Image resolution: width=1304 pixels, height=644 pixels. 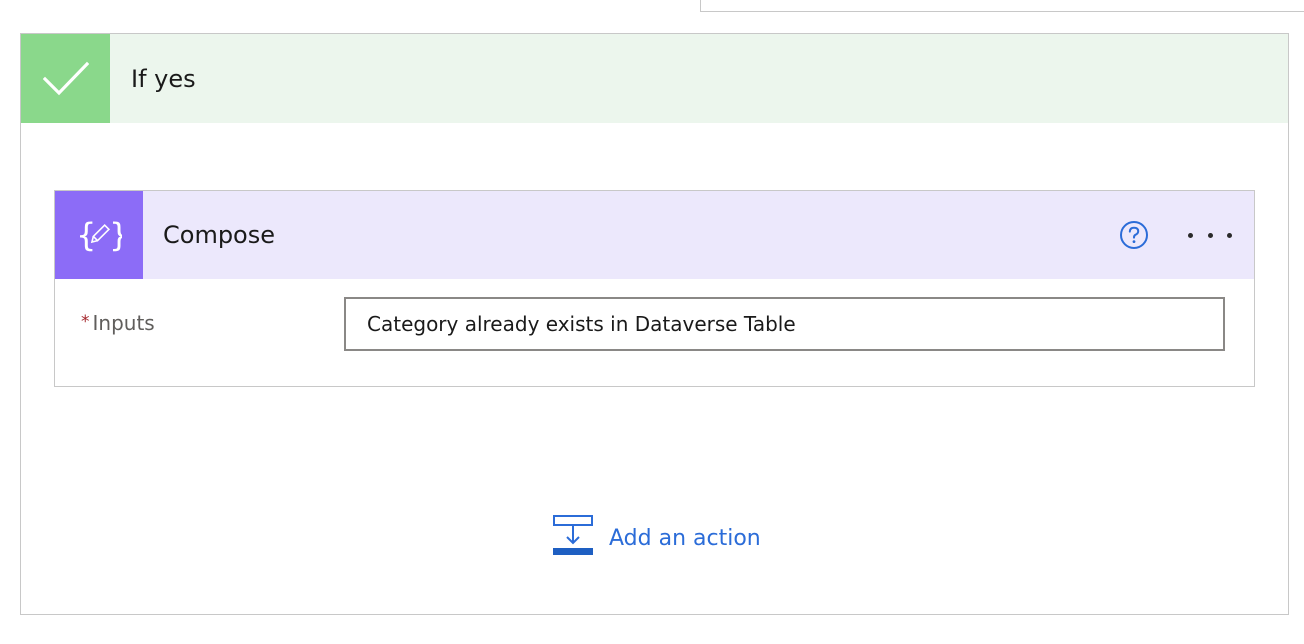 What do you see at coordinates (99, 235) in the screenshot?
I see `compose-braces-pencil-icon: { }` at bounding box center [99, 235].